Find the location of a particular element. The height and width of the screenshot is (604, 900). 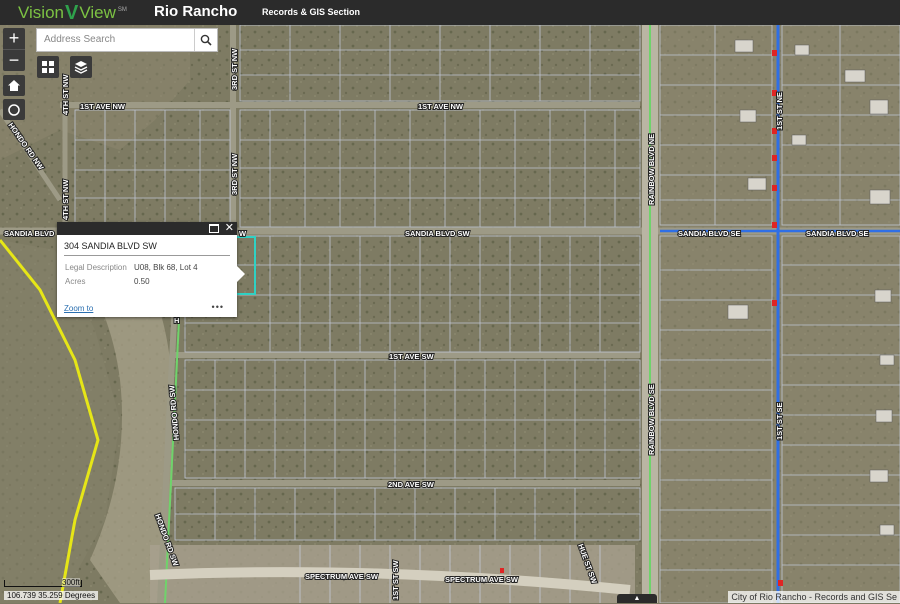

visionview-logo: Vision V View SM is located at coordinates (72, 13).